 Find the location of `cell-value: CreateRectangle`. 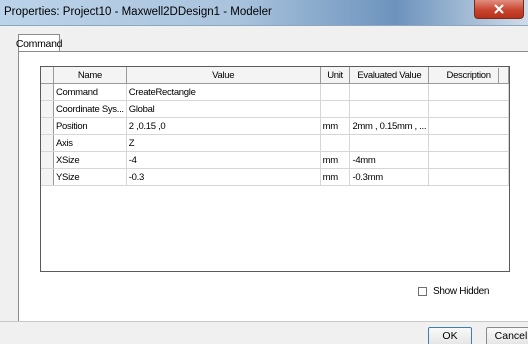

cell-value: CreateRectangle is located at coordinates (223, 92).